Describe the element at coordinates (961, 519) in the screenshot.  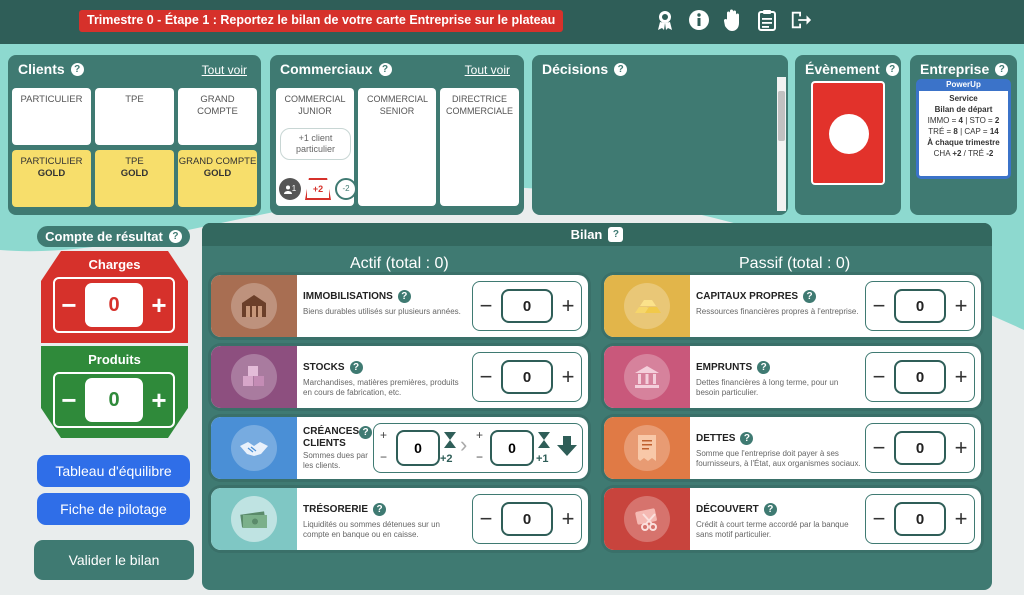
I see `decouvert-plus-button: +` at that location.